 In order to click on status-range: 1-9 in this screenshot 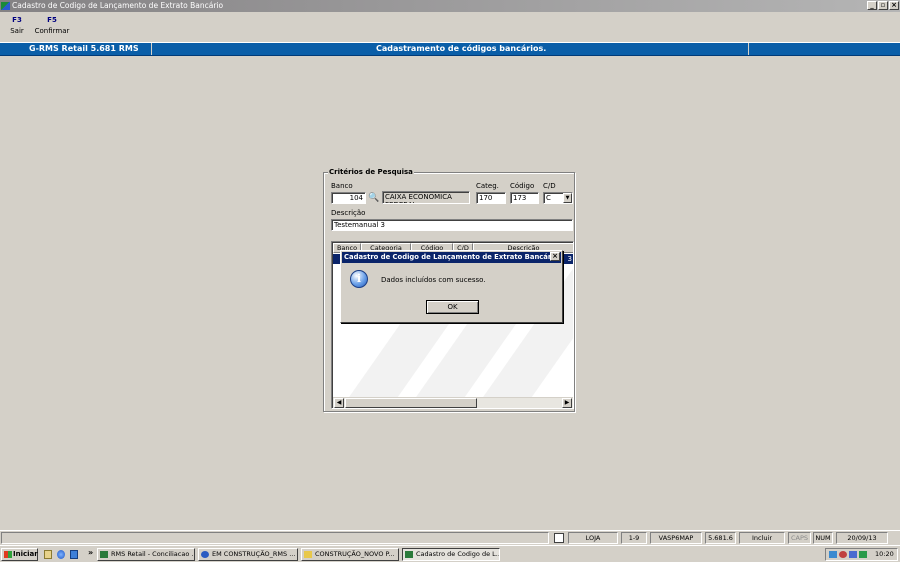, I will do `click(634, 538)`.